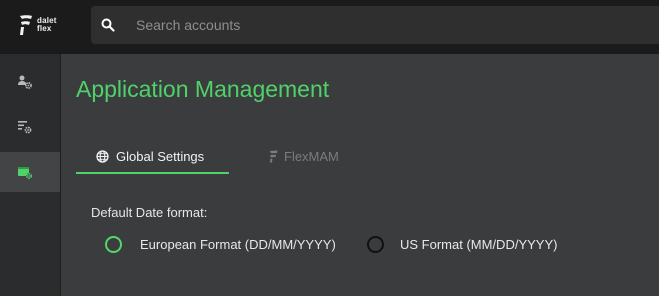 This screenshot has height=296, width=659. I want to click on app-settings-icon, so click(25, 173).